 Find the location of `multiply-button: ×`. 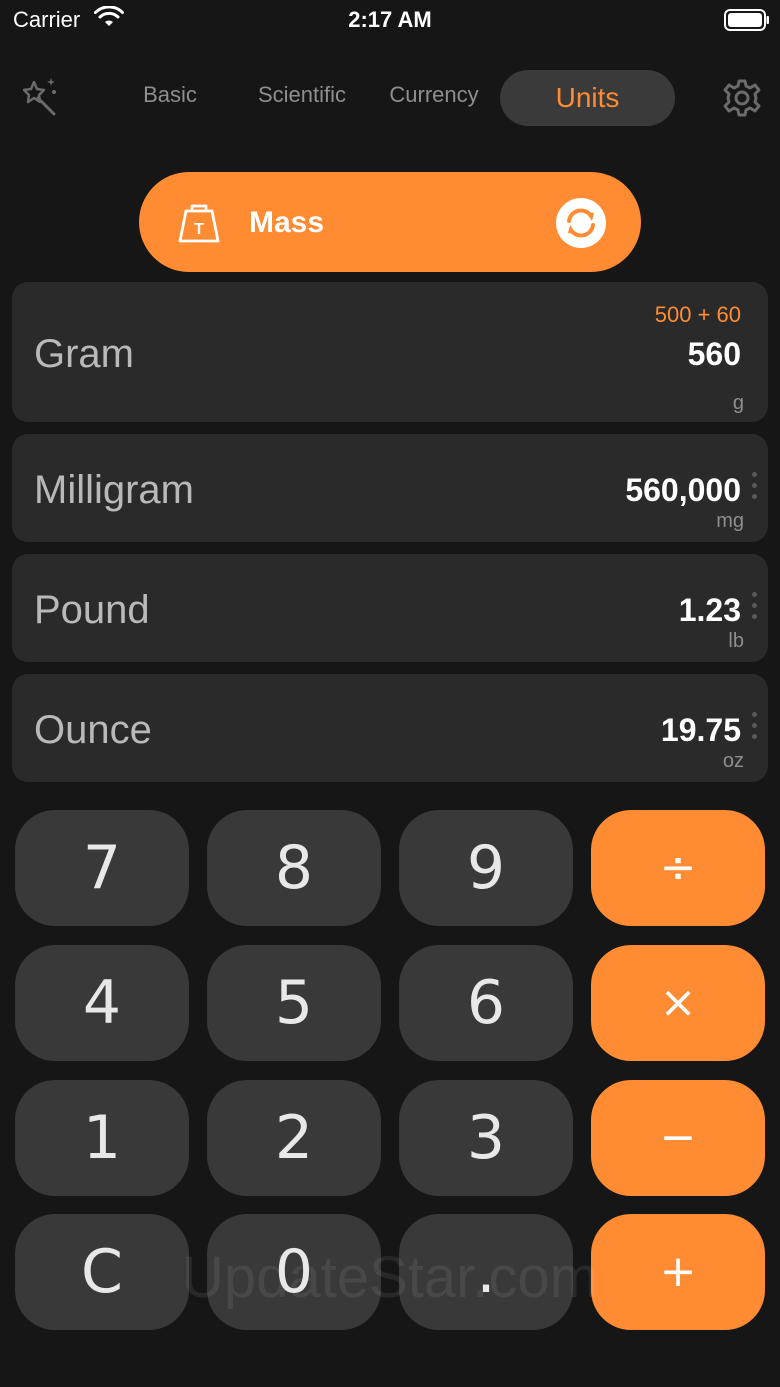

multiply-button: × is located at coordinates (678, 1003).